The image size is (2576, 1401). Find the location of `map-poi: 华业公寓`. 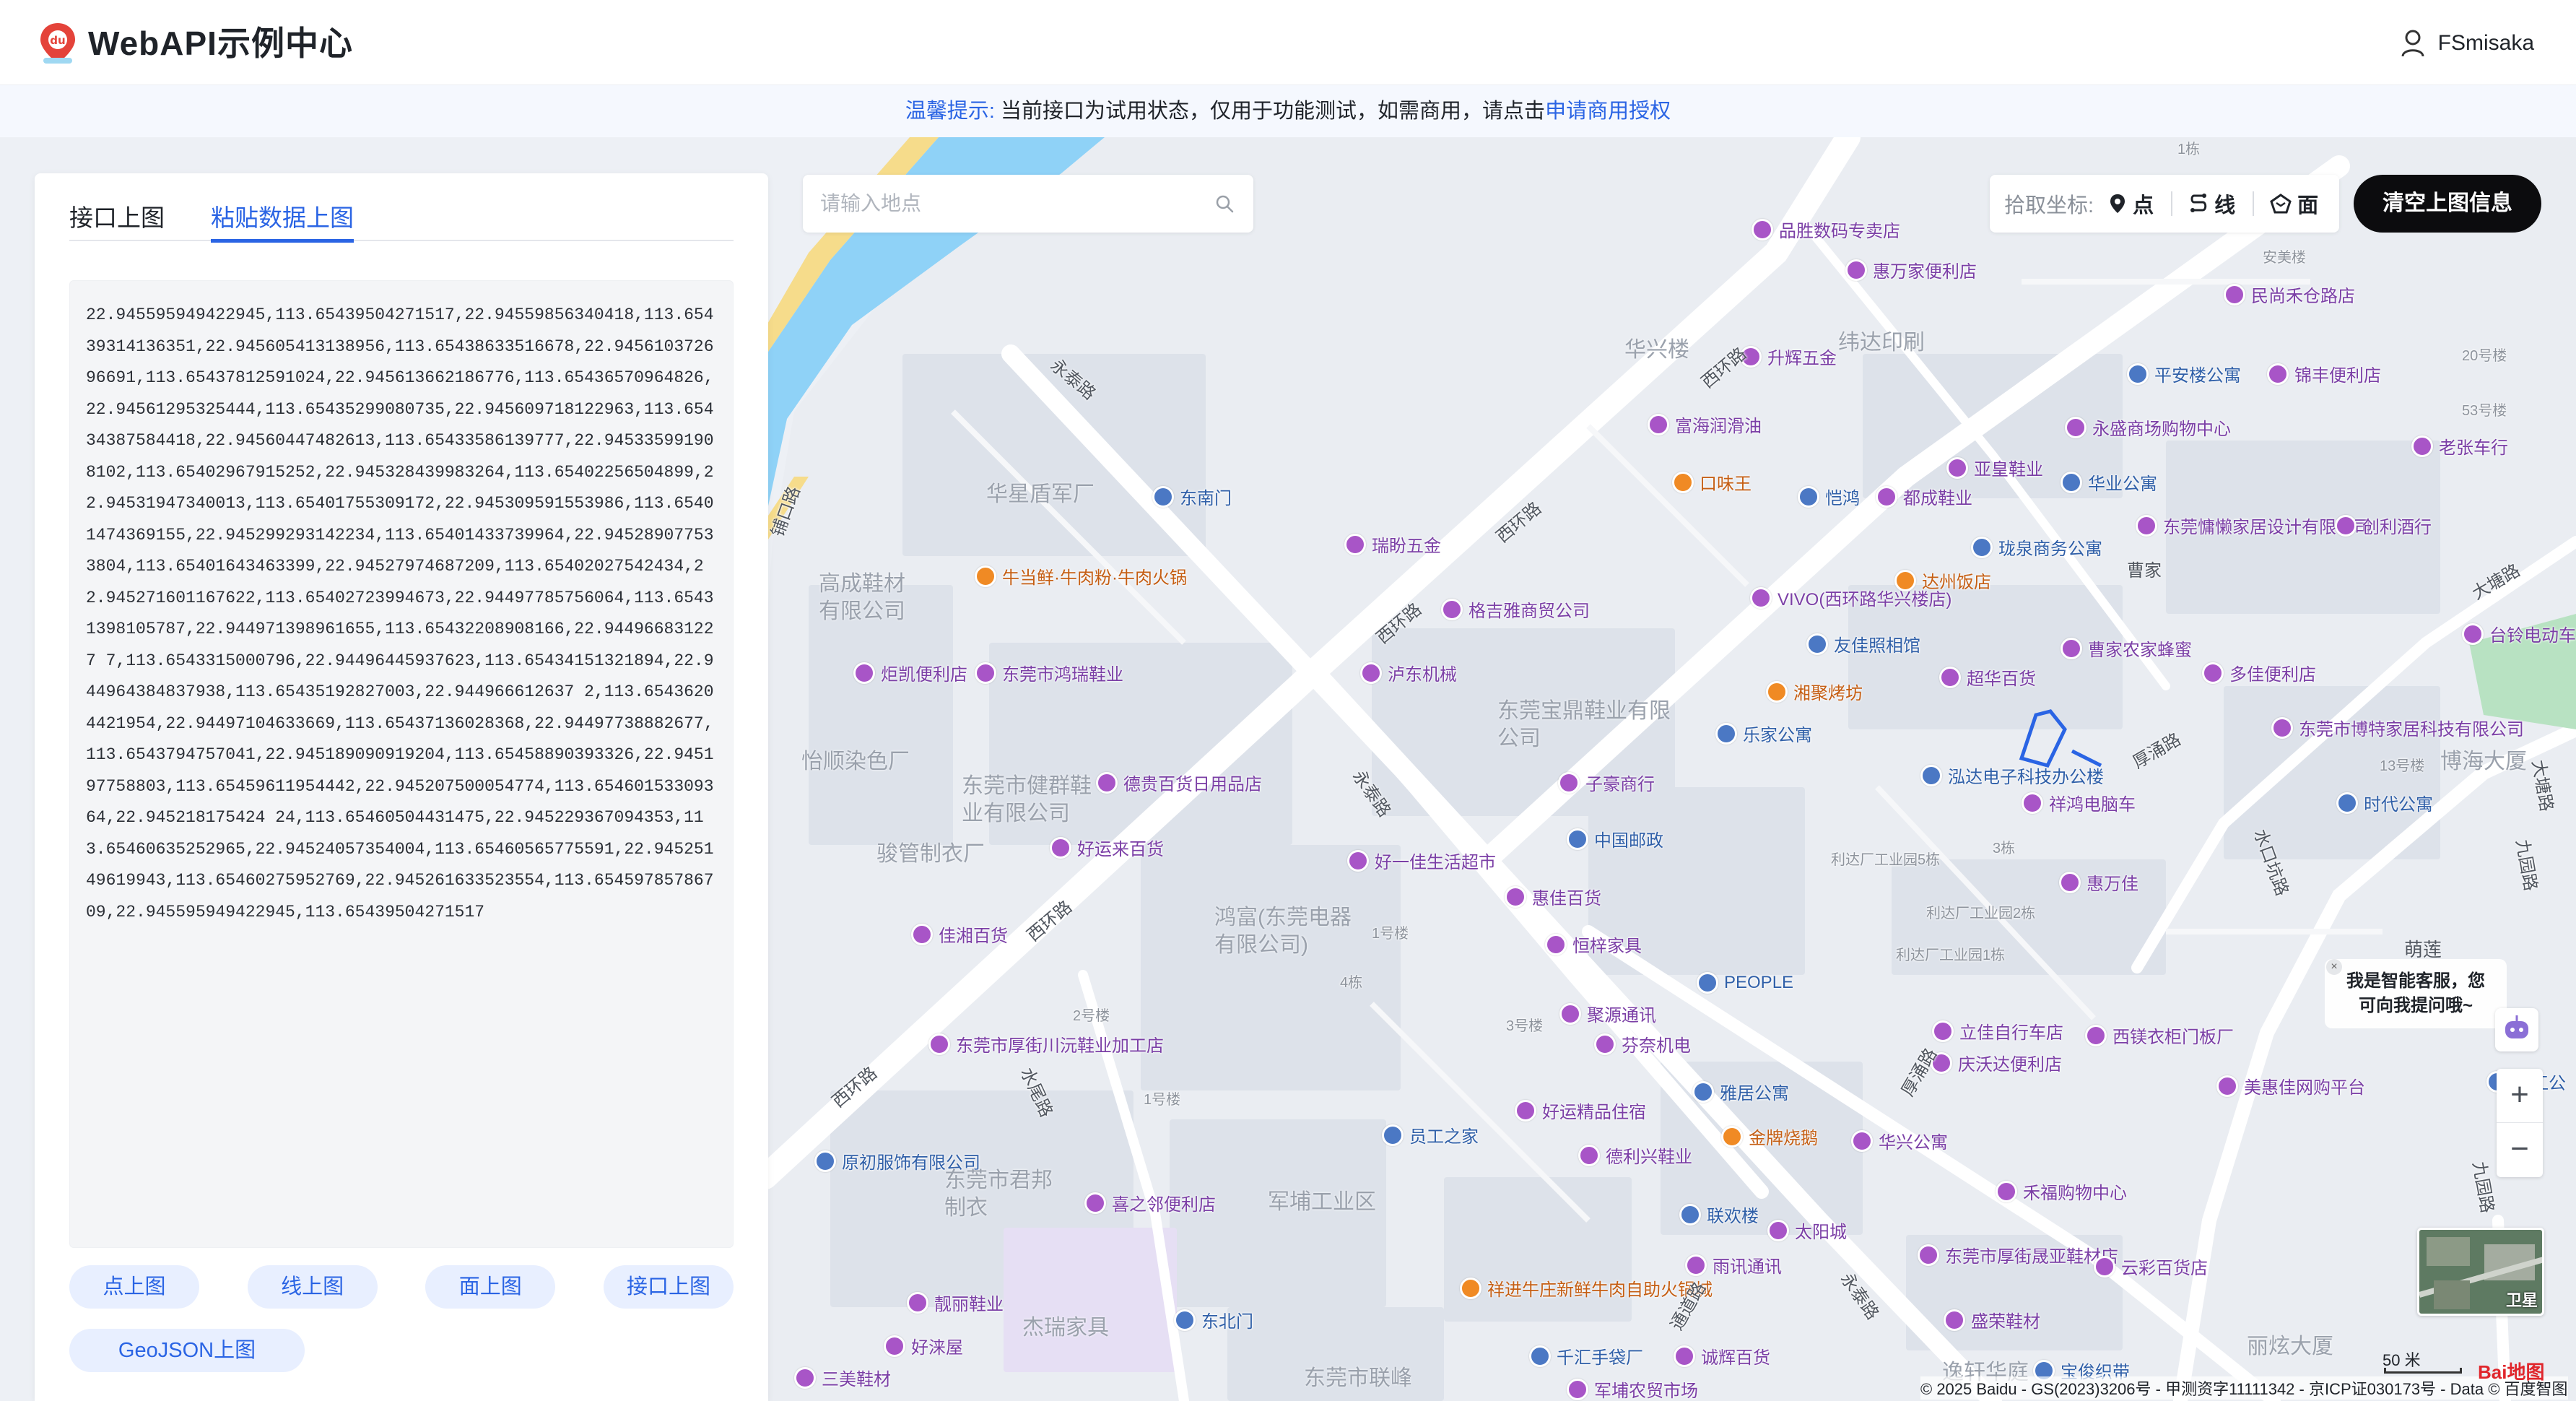

map-poi: 华业公寓 is located at coordinates (2109, 482).